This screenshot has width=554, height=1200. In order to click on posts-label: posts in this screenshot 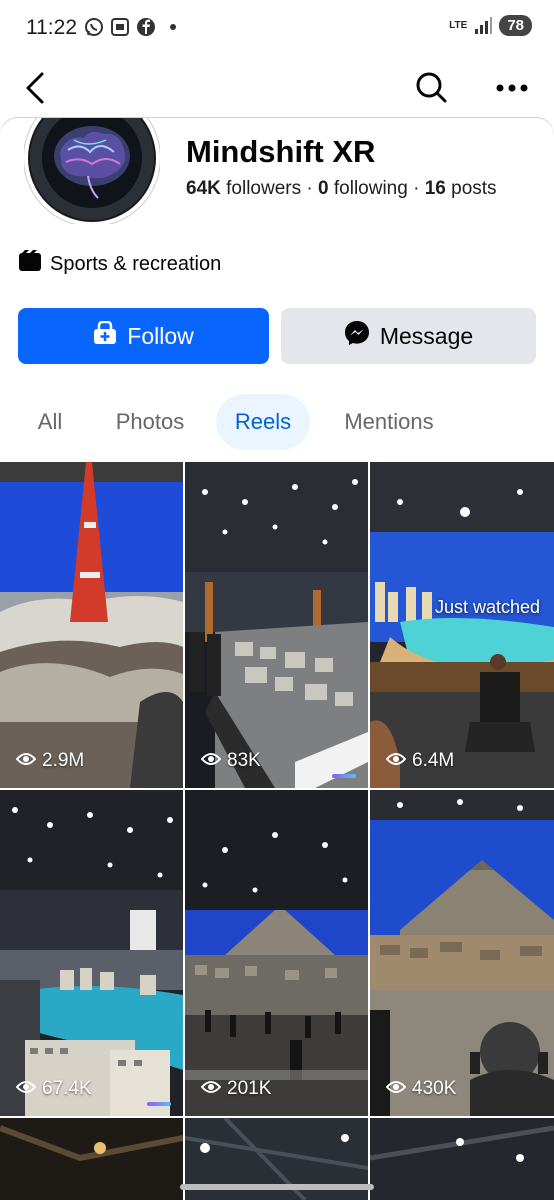, I will do `click(474, 188)`.